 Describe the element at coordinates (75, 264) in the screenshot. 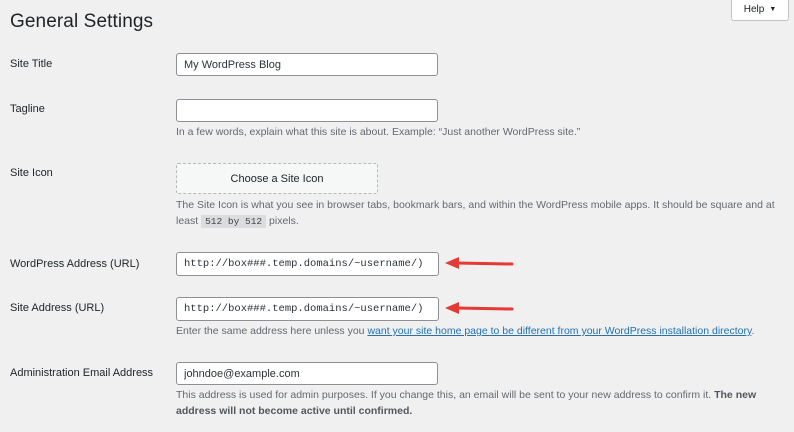

I see `wordpress-address-label: WordPress Address (URL)` at that location.